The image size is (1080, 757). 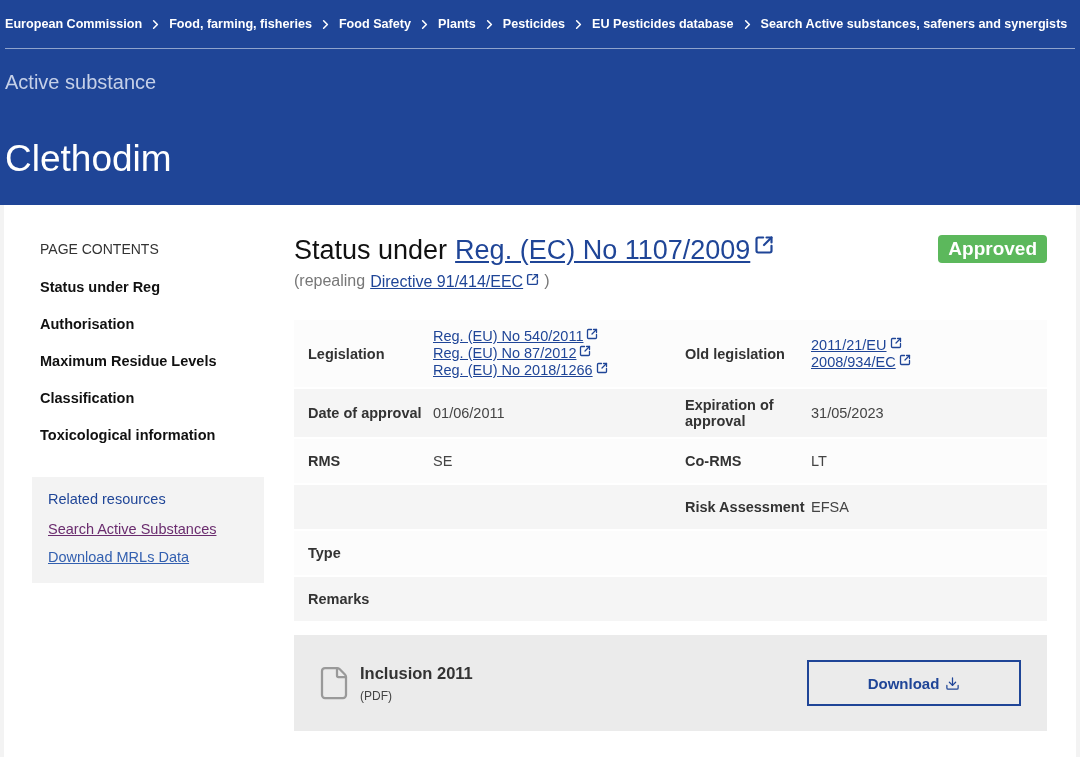 What do you see at coordinates (339, 599) in the screenshot?
I see `field-label: Remarks` at bounding box center [339, 599].